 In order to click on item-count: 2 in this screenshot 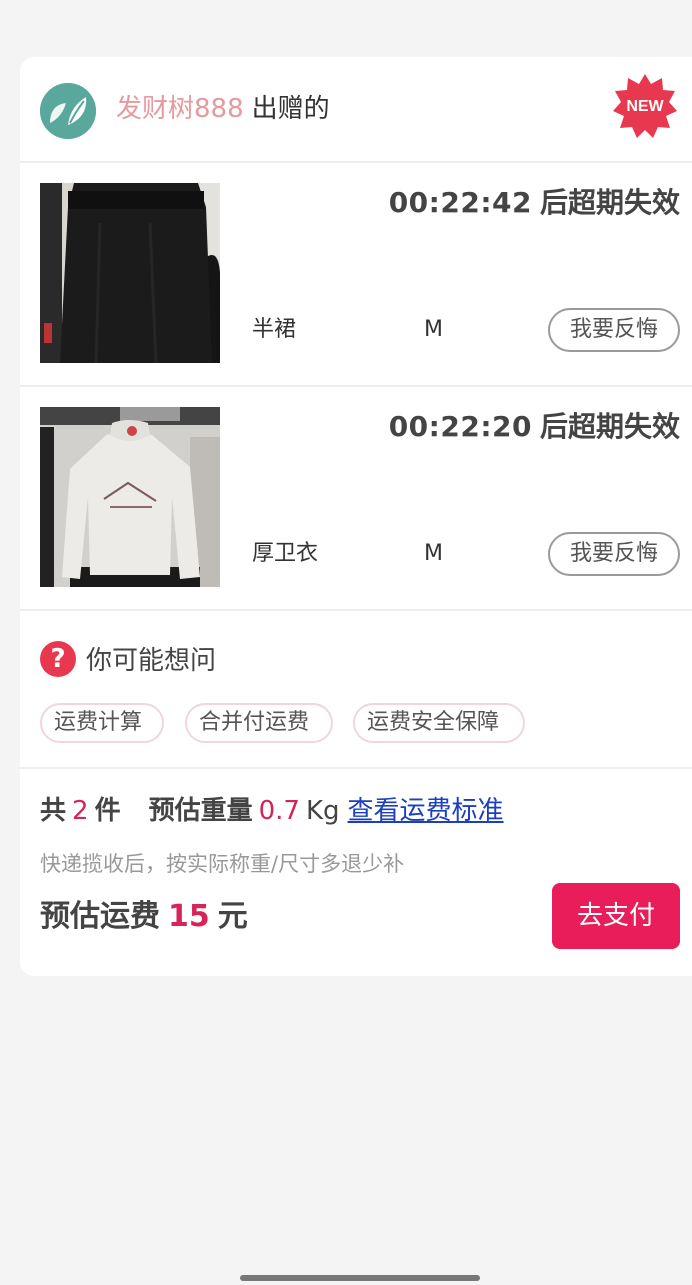, I will do `click(80, 811)`.